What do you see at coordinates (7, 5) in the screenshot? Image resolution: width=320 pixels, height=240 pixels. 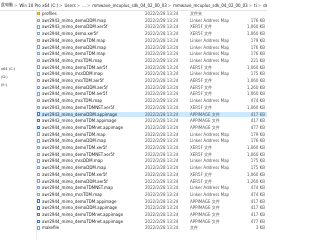 I see `breadcrumb-item: 此电脑` at bounding box center [7, 5].